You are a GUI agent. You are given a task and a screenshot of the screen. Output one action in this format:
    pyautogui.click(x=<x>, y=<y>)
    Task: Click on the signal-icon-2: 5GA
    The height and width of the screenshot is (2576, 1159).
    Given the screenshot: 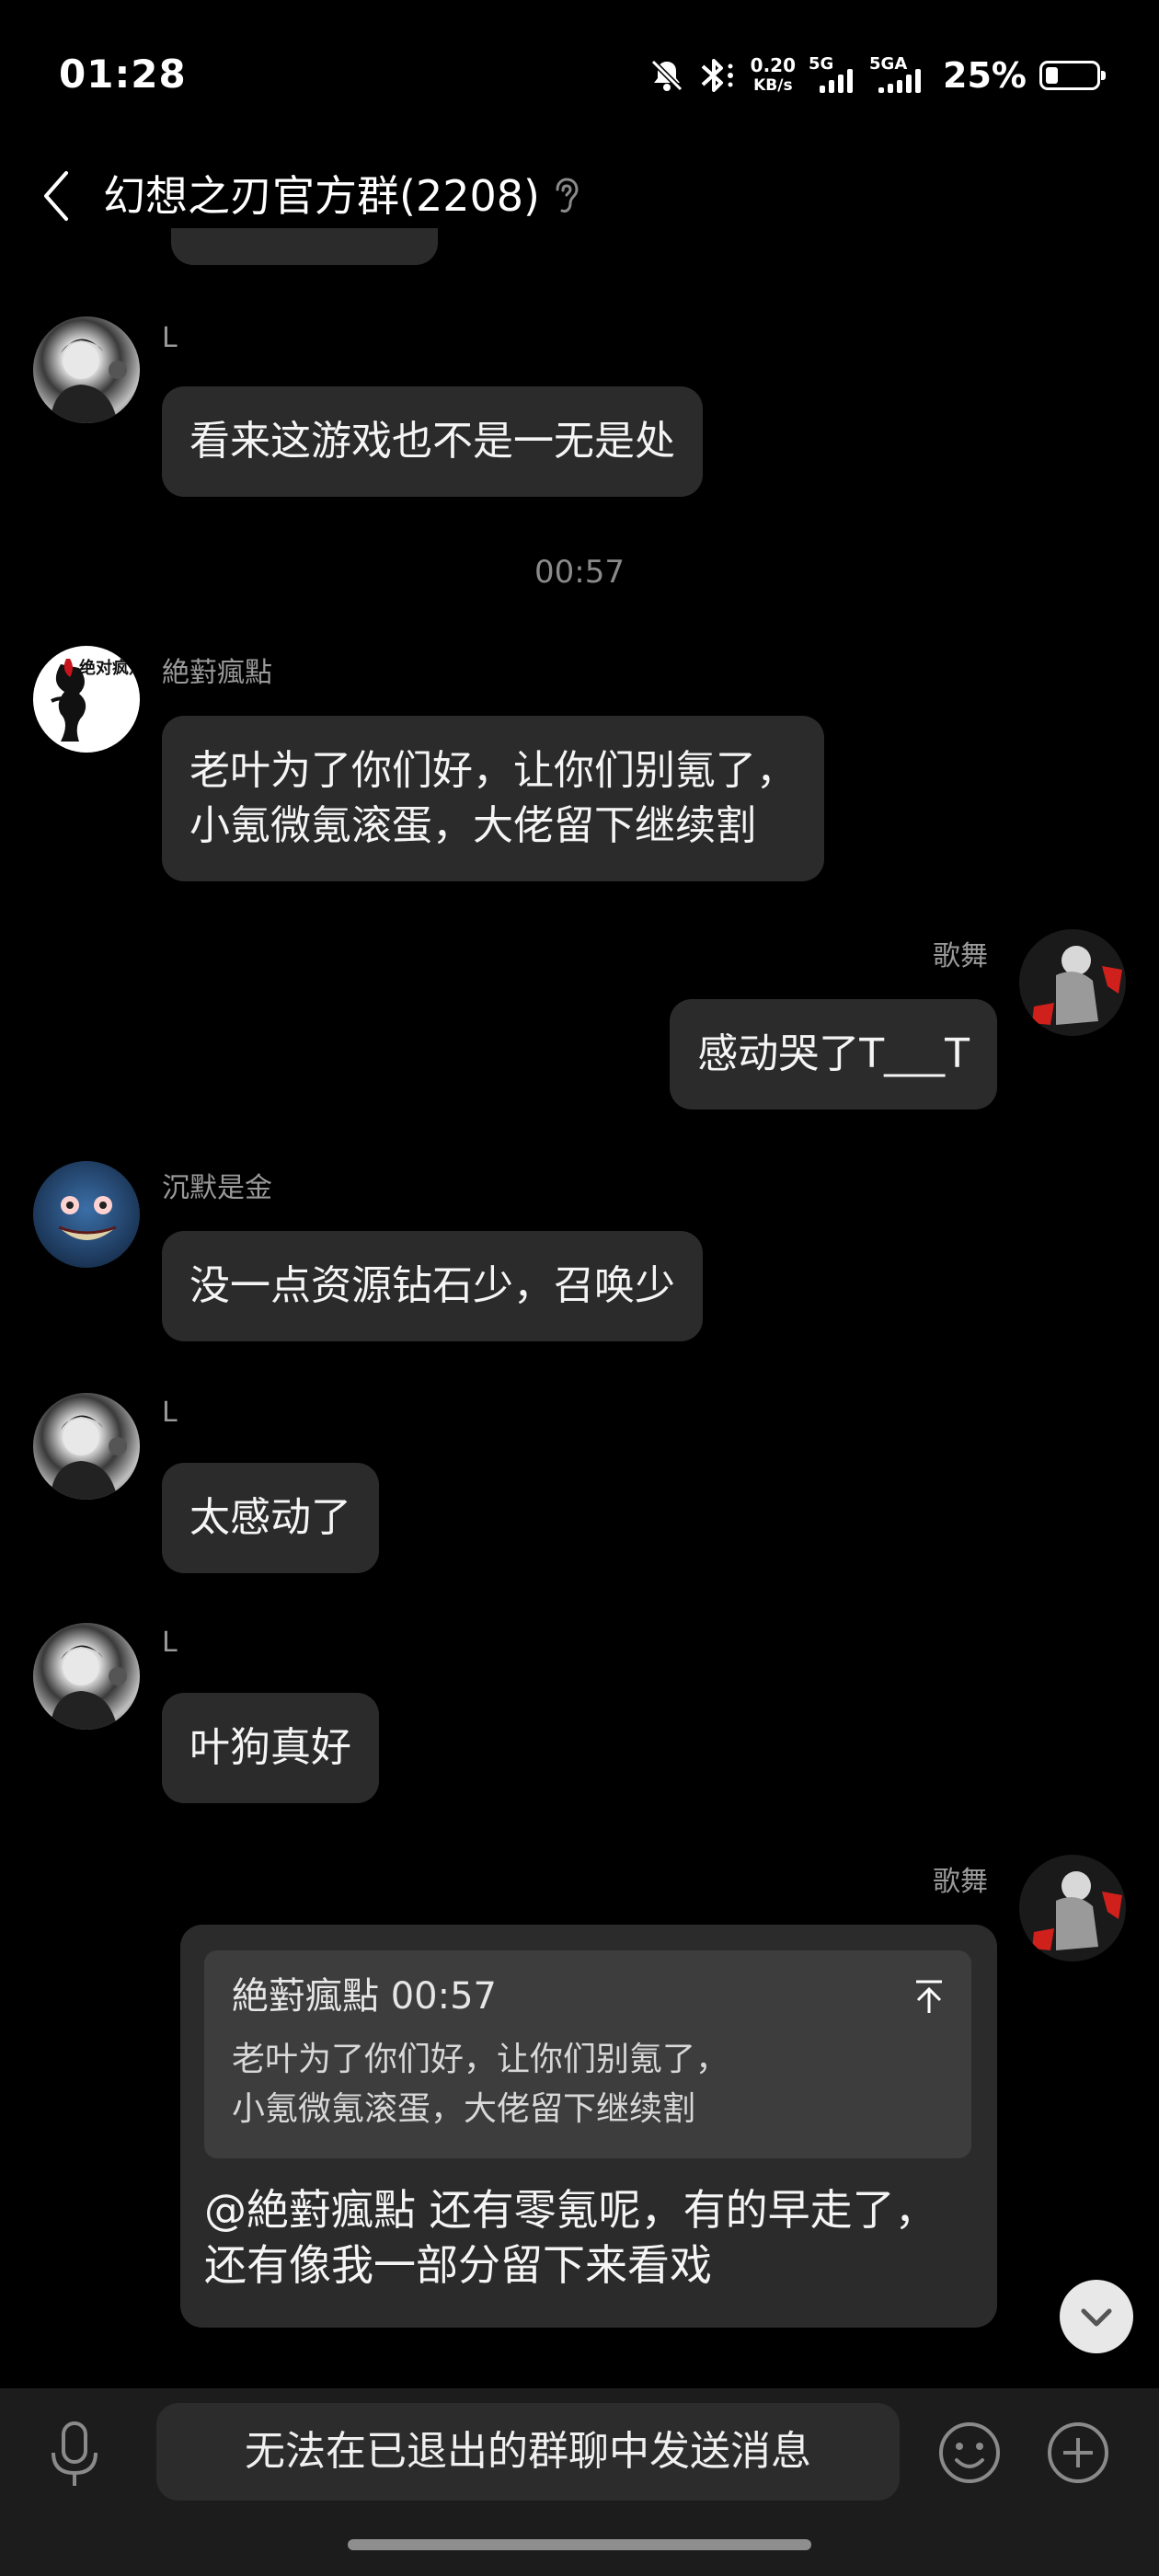 What is the action you would take?
    pyautogui.click(x=899, y=73)
    